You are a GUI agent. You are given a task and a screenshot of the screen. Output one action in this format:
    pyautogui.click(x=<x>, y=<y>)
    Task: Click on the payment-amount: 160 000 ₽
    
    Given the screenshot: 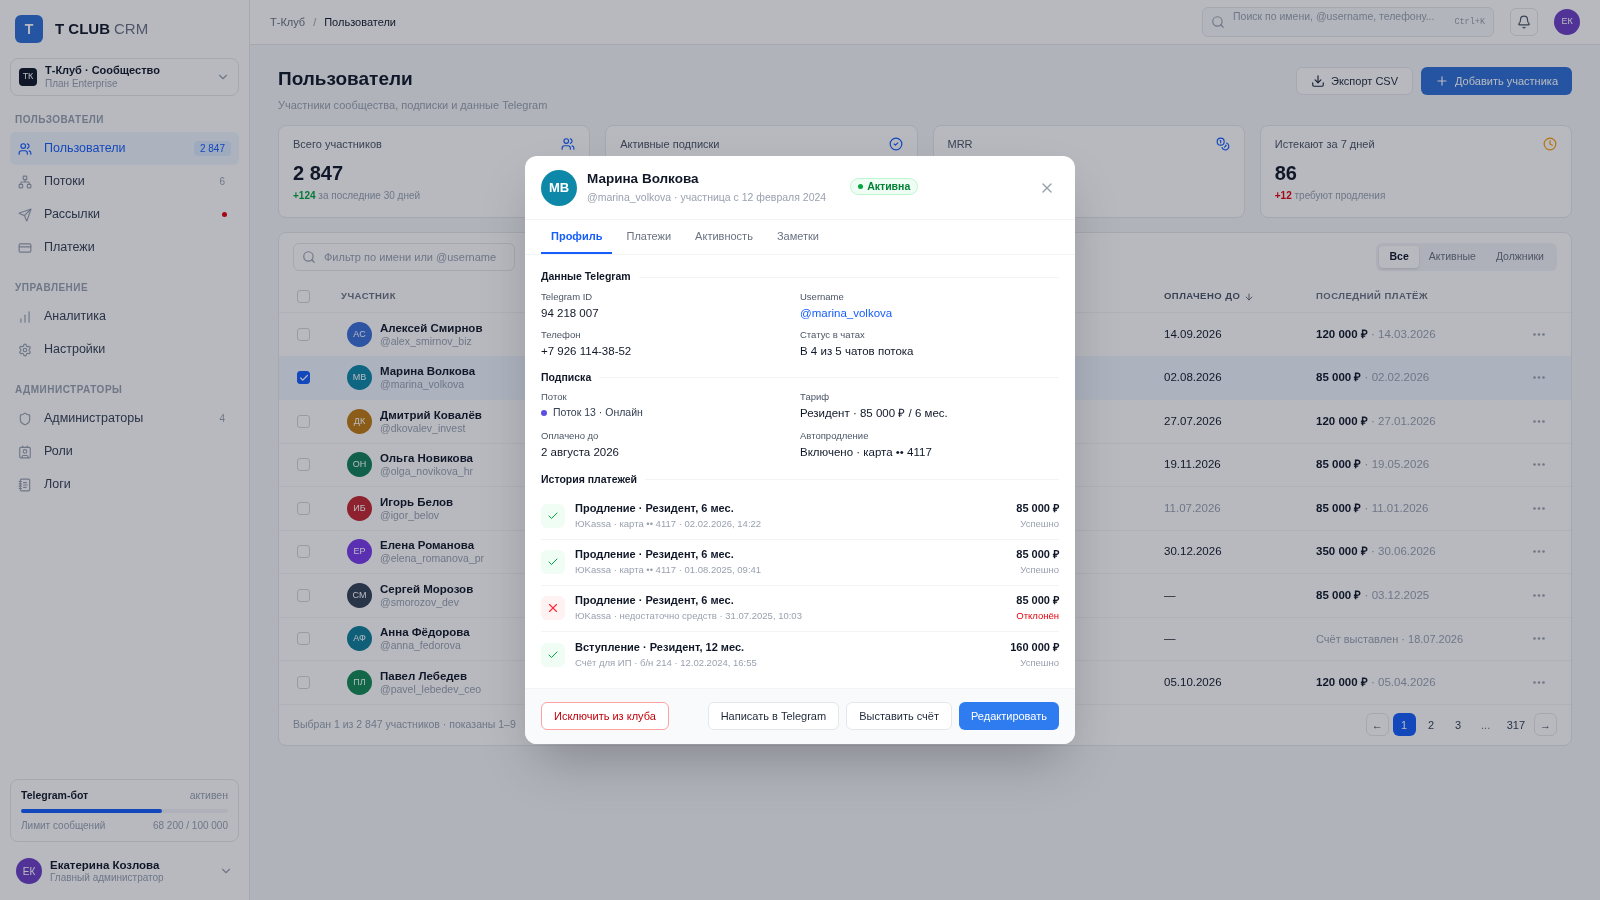 What is the action you would take?
    pyautogui.click(x=1034, y=647)
    